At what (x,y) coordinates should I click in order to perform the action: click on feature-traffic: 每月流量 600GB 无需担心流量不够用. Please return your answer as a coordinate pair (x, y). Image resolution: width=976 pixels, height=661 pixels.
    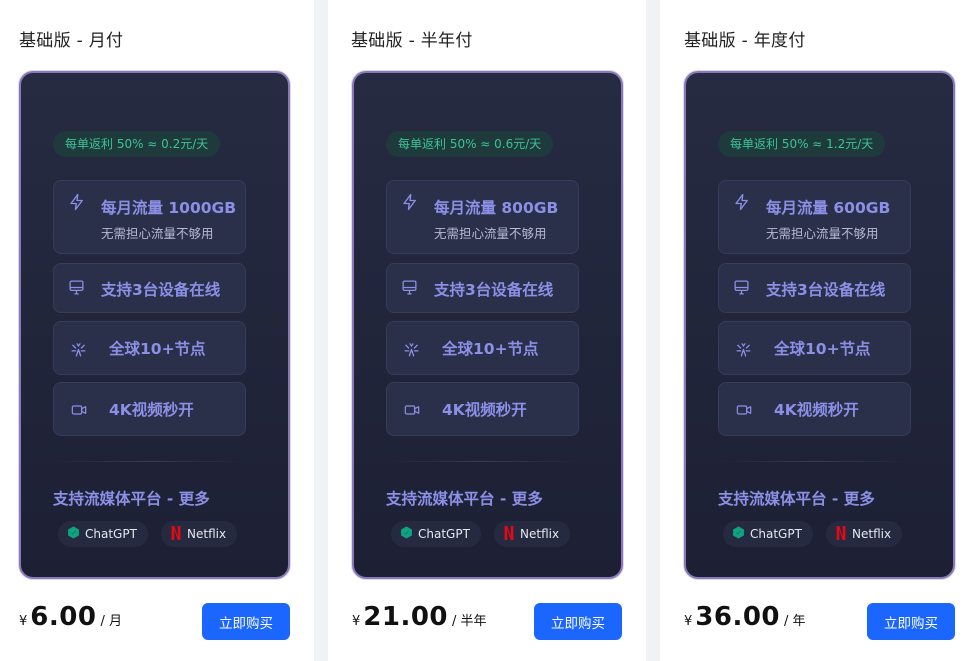
    Looking at the image, I should click on (814, 217).